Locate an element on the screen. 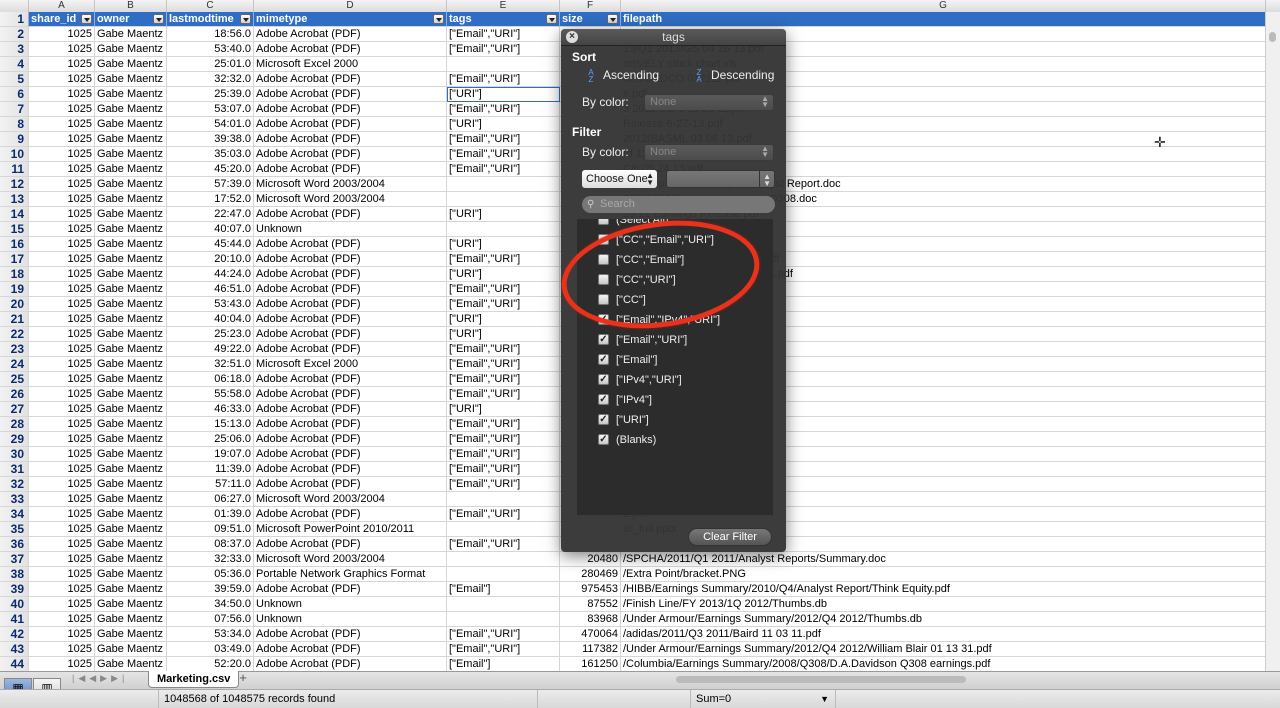 The width and height of the screenshot is (1280, 708). table-cell: 06:18.0 is located at coordinates (210, 379).